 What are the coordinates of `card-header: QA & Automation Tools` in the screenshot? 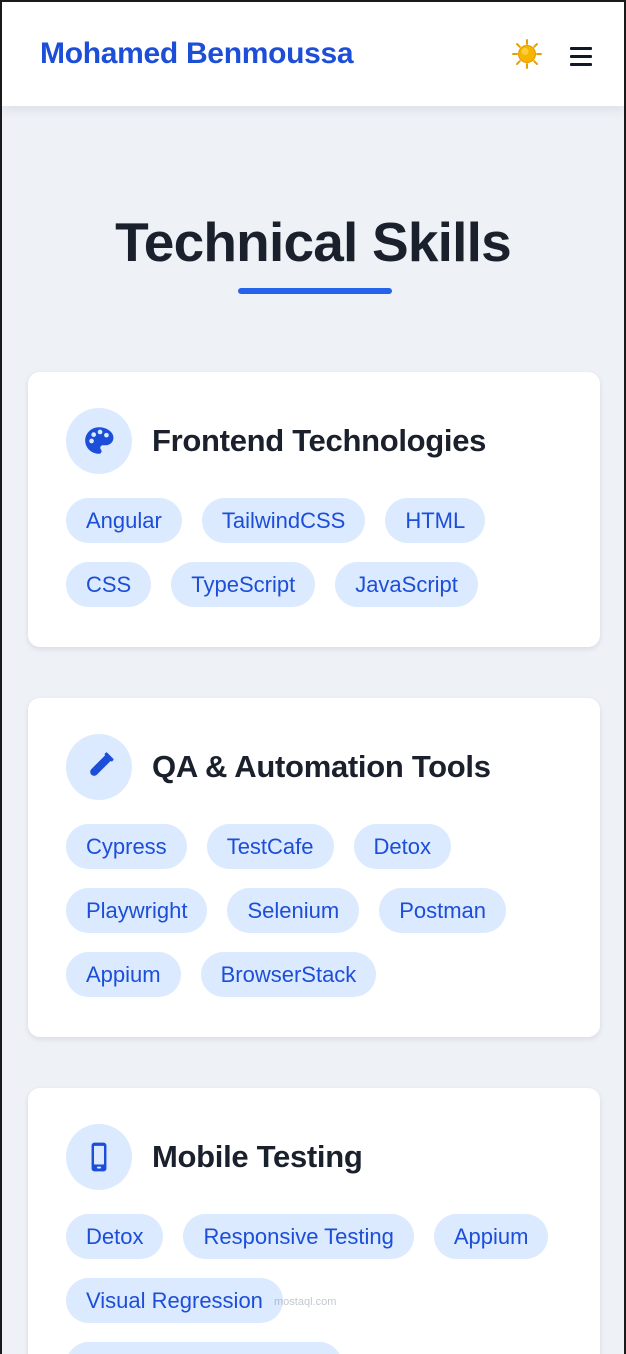 It's located at (314, 767).